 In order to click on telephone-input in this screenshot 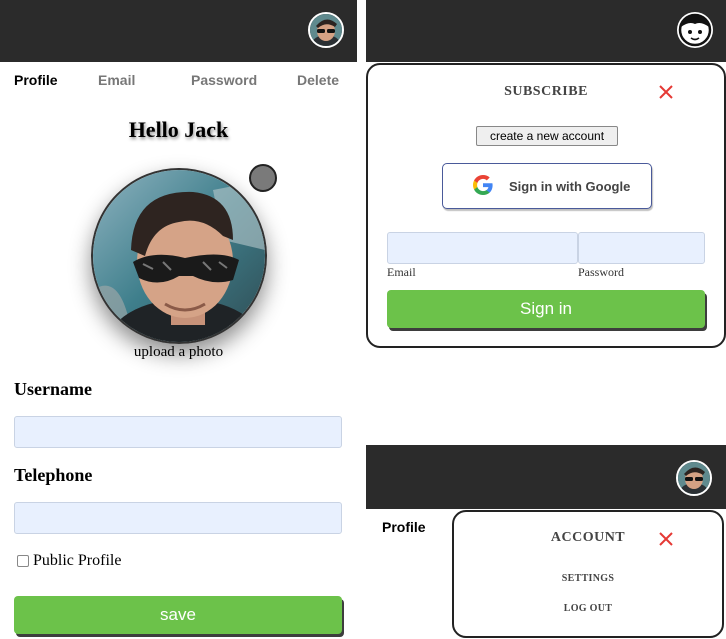, I will do `click(178, 518)`.